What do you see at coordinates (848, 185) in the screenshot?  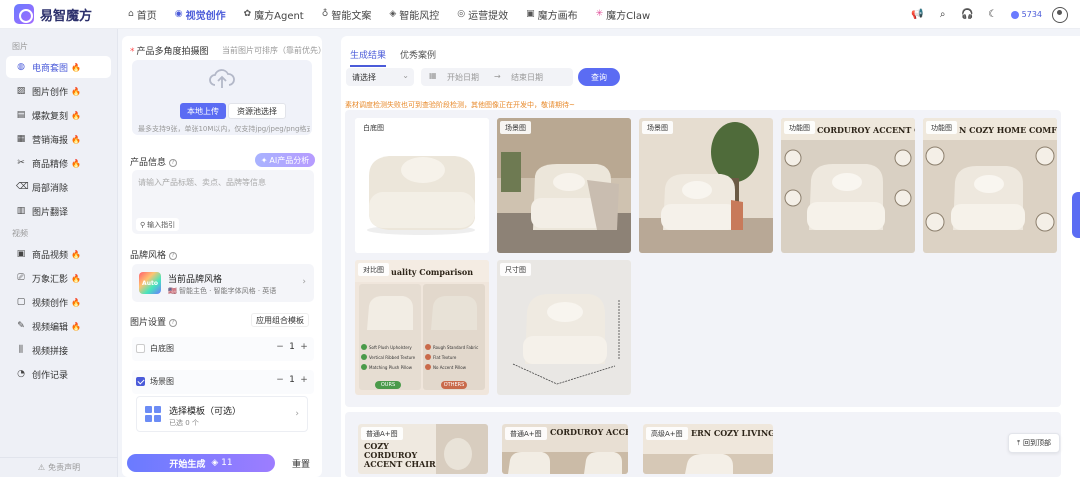 I see `result-card: 功能图 CORDUROY ACCENT CHAIR` at bounding box center [848, 185].